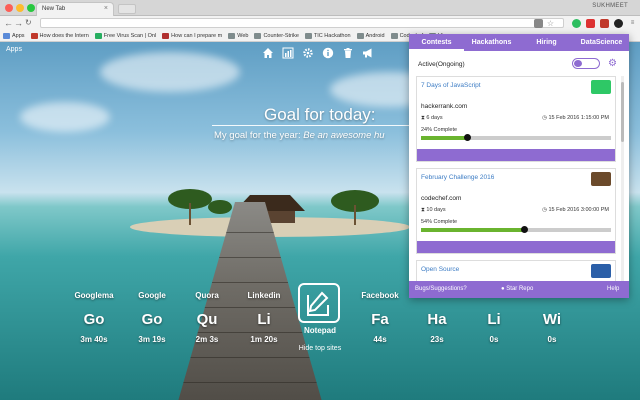 This screenshot has height=400, width=640. What do you see at coordinates (312, 125) in the screenshot?
I see `goal-input-underline` at bounding box center [312, 125].